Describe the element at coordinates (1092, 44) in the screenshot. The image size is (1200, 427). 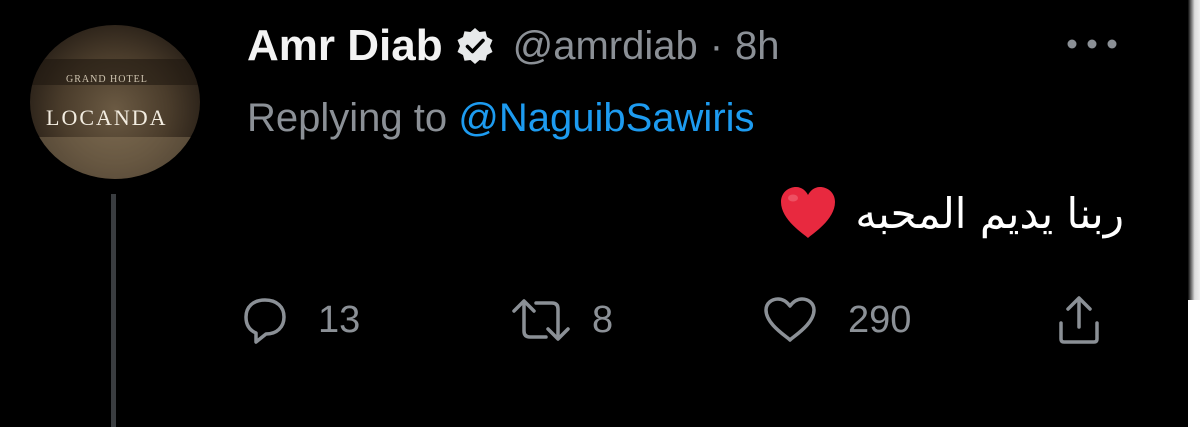
I see `more-icon` at that location.